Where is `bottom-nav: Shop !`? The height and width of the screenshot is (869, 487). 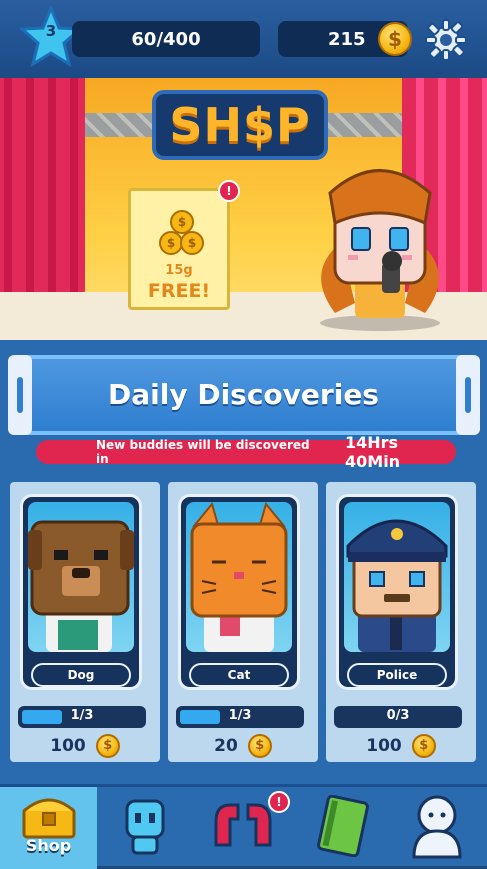 bottom-nav: Shop ! is located at coordinates (243, 826).